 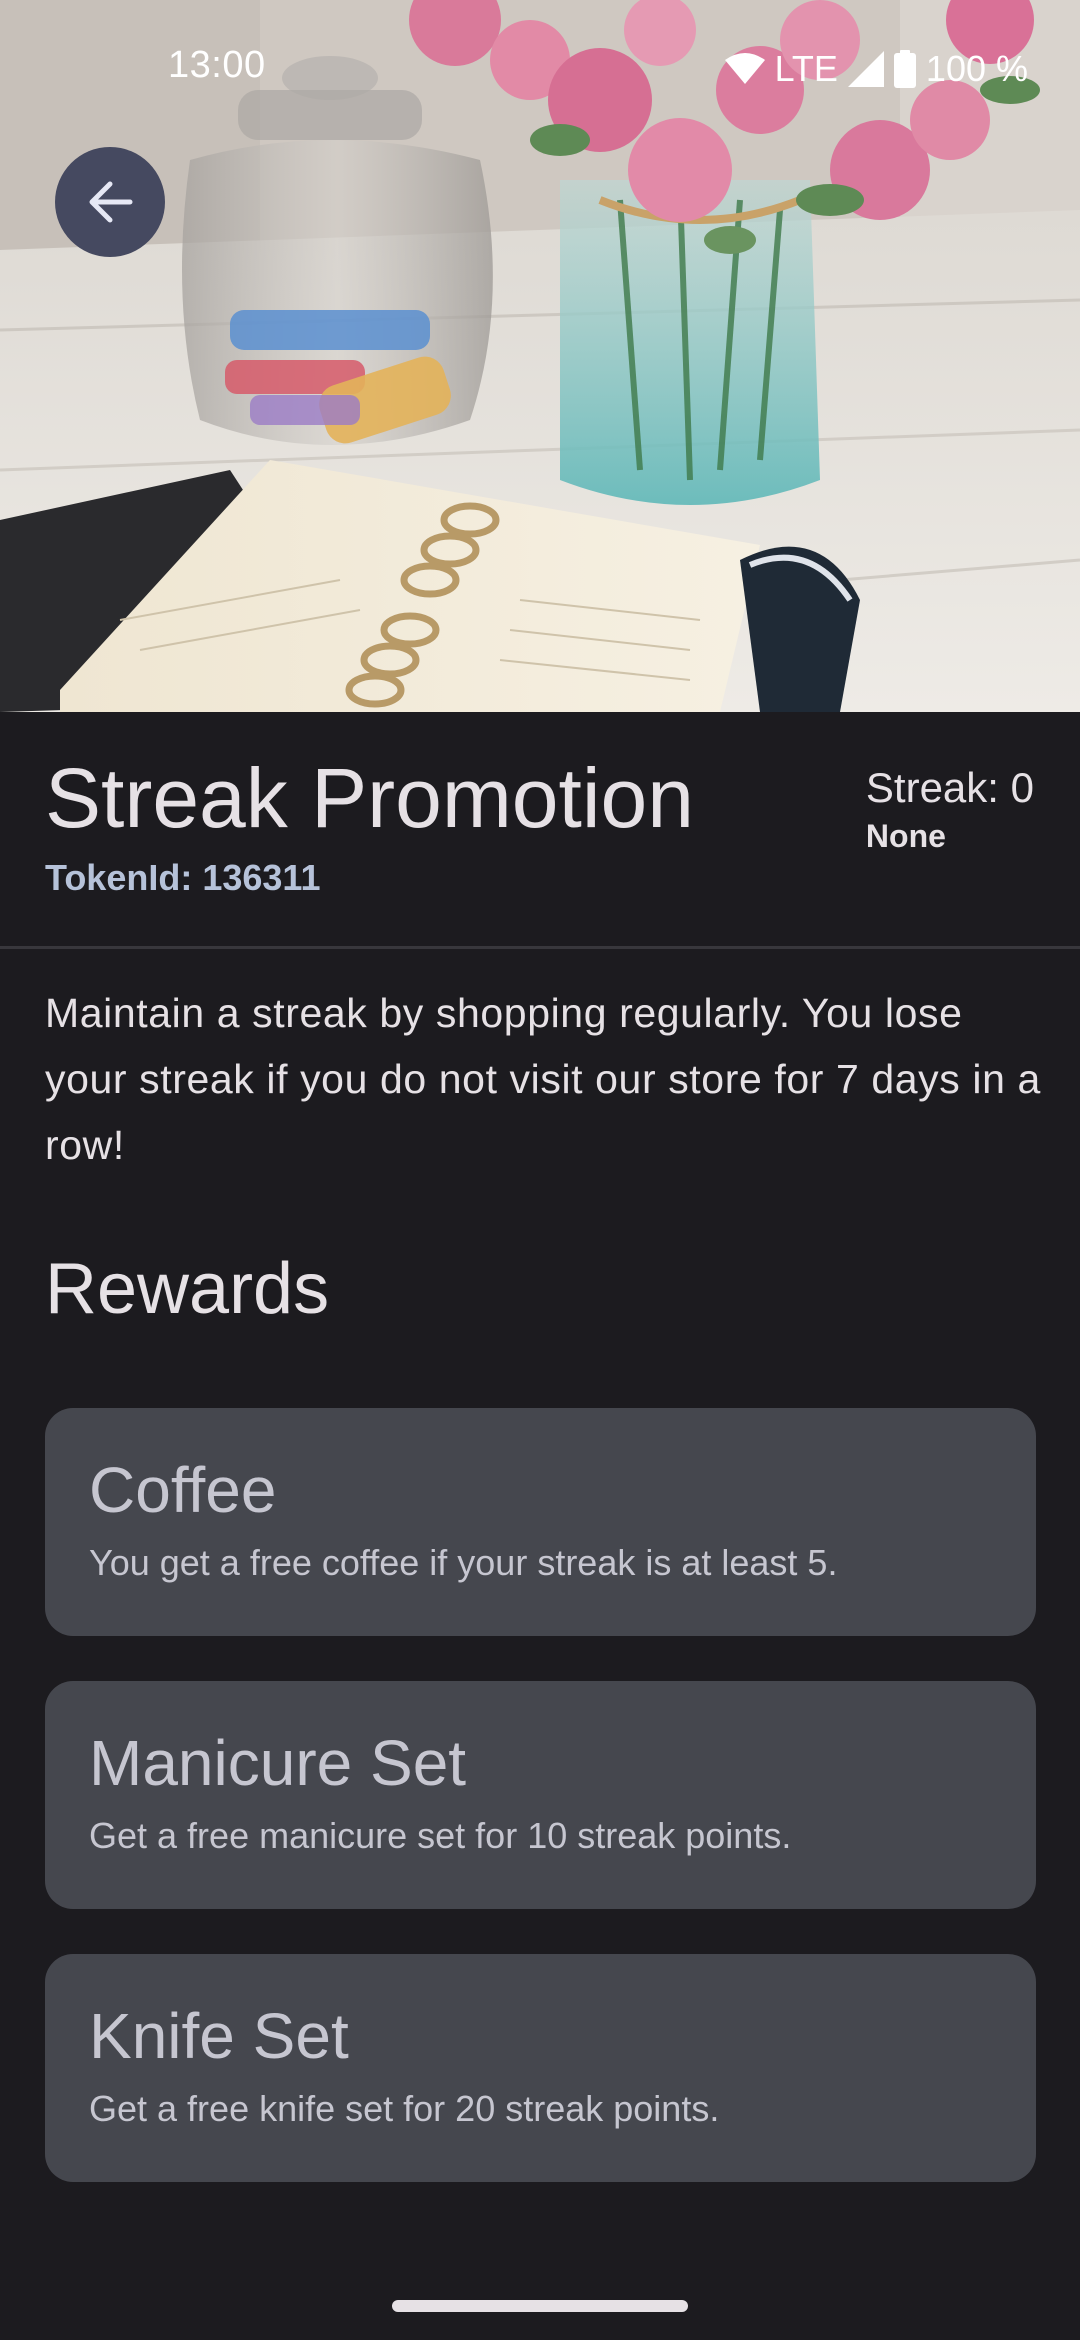 I want to click on status-right: LTE 100 %, so click(x=876, y=69).